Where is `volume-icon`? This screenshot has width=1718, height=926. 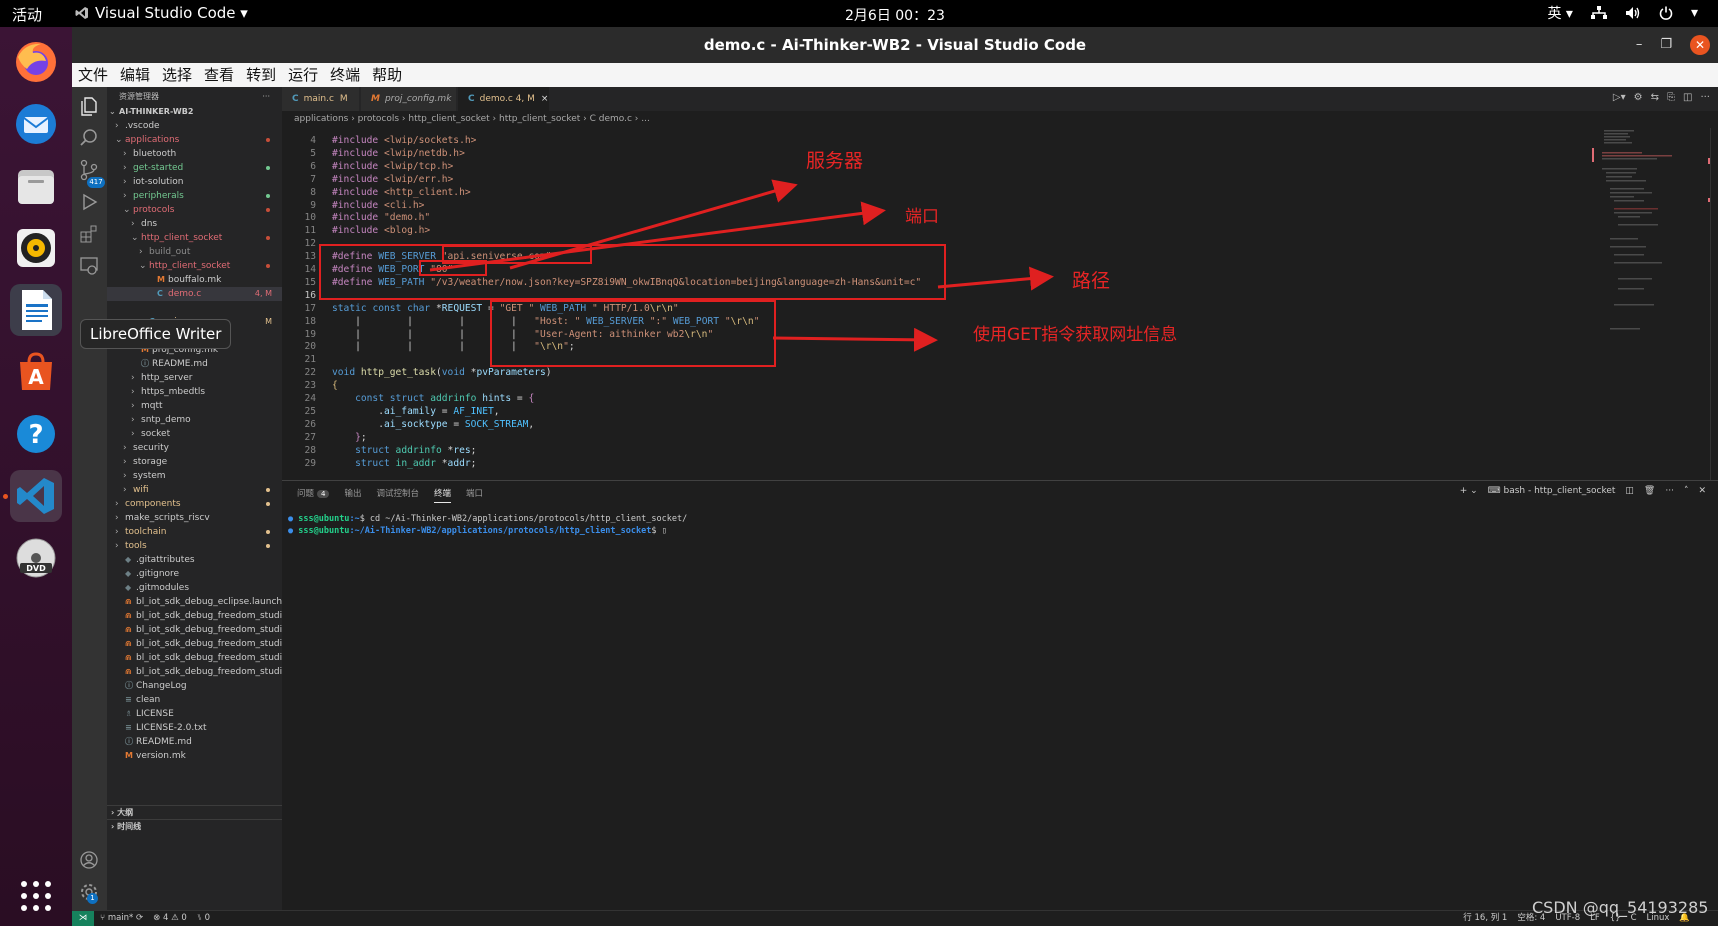
volume-icon is located at coordinates (1633, 13).